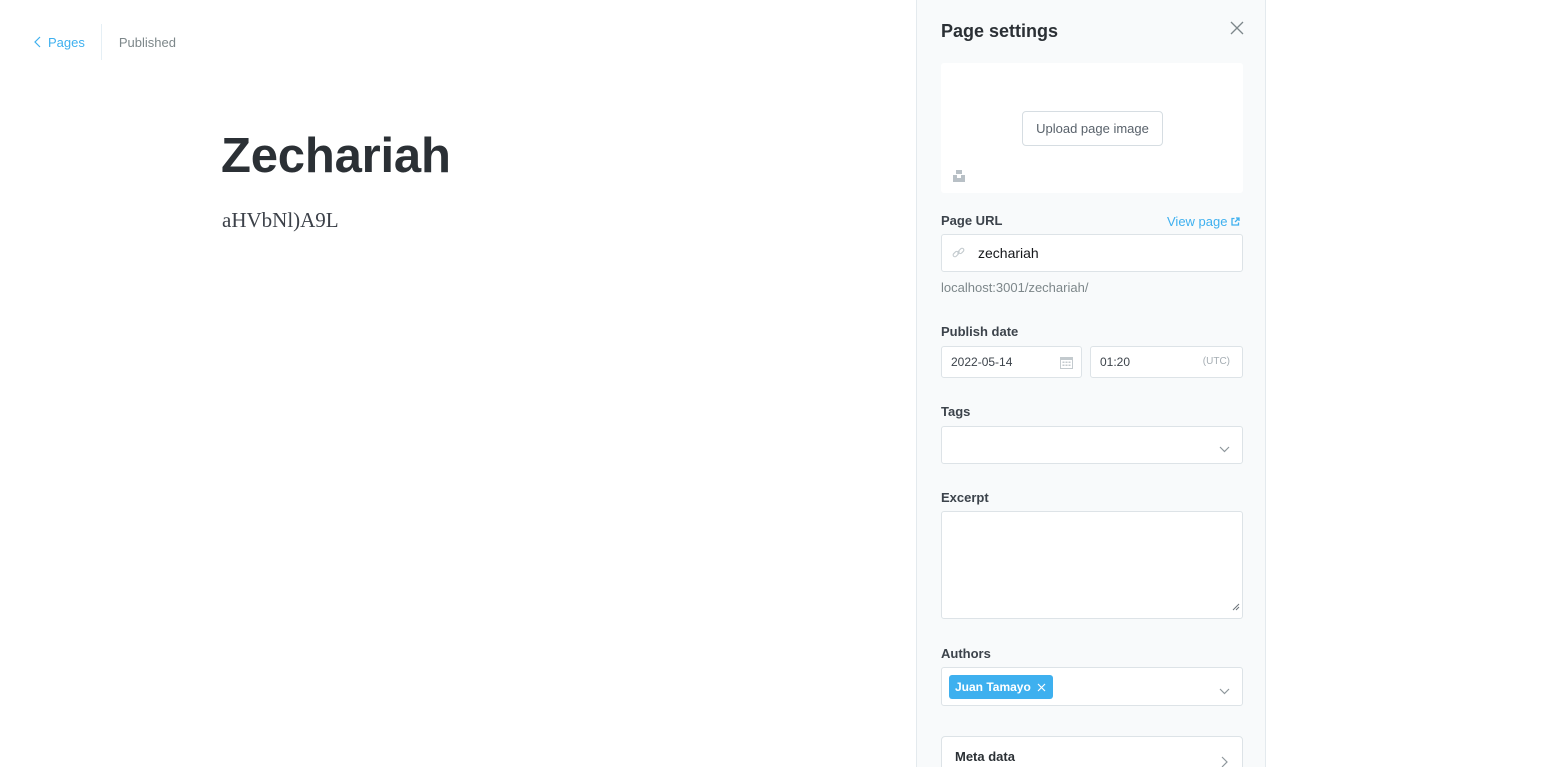  What do you see at coordinates (972, 220) in the screenshot?
I see `page-url-label: Page URL` at bounding box center [972, 220].